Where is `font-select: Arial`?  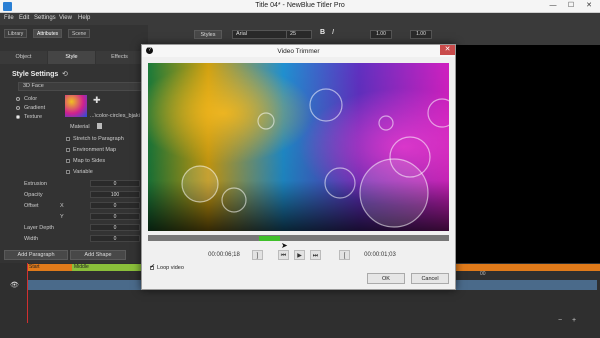
font-select: Arial is located at coordinates (262, 34).